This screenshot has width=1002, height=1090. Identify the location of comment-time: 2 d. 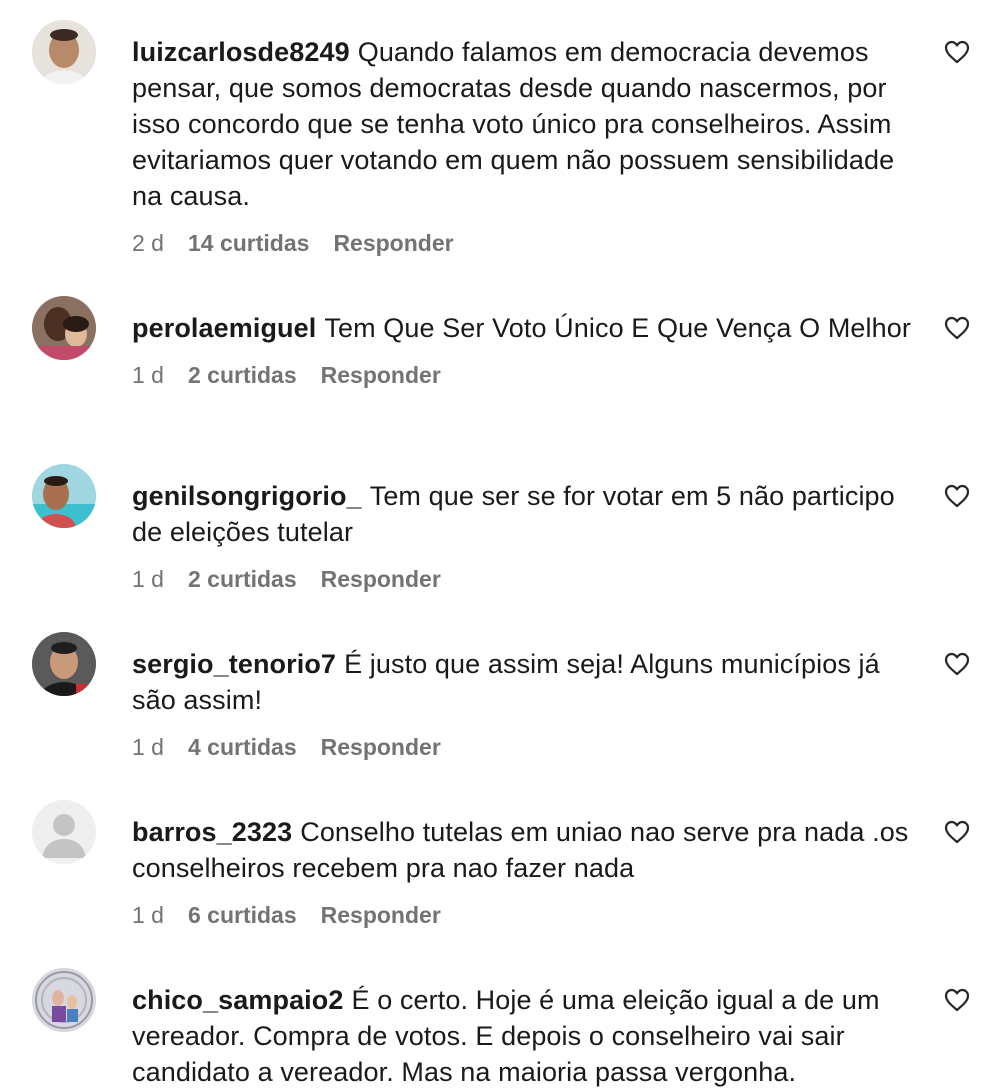
(148, 243).